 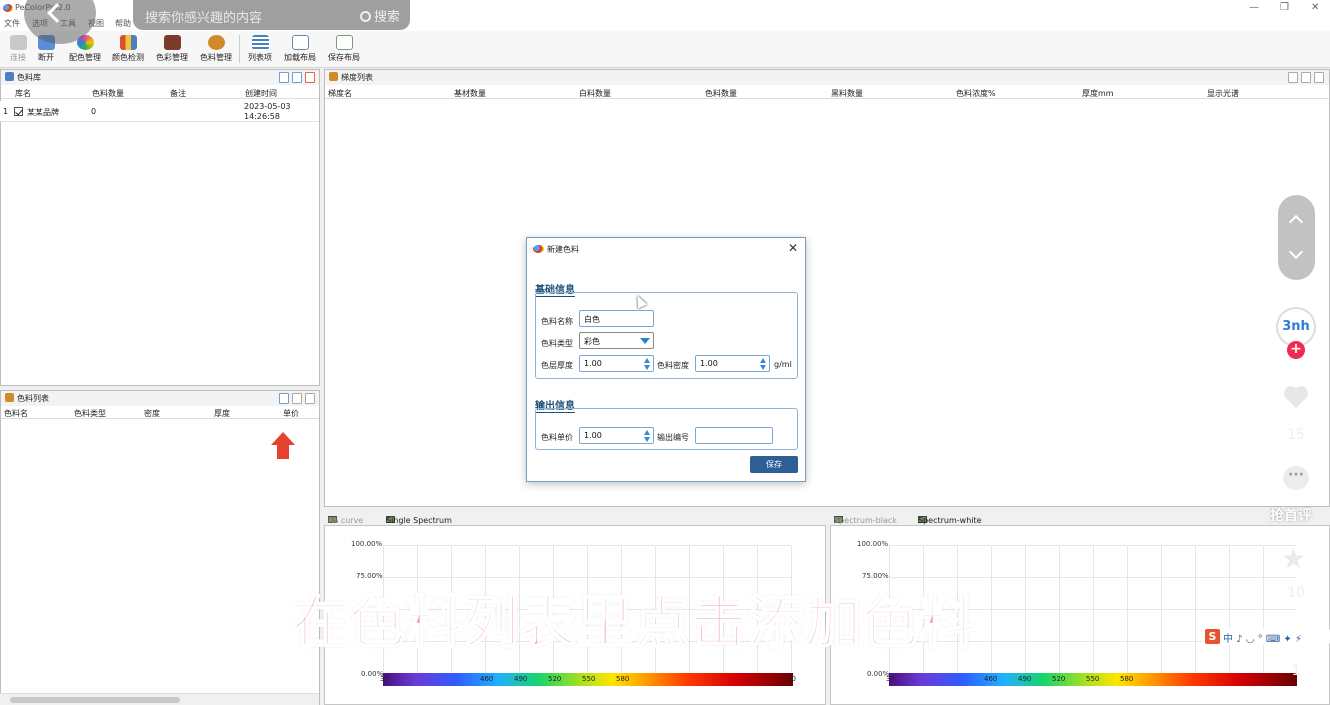 What do you see at coordinates (1296, 399) in the screenshot?
I see `heart-icon` at bounding box center [1296, 399].